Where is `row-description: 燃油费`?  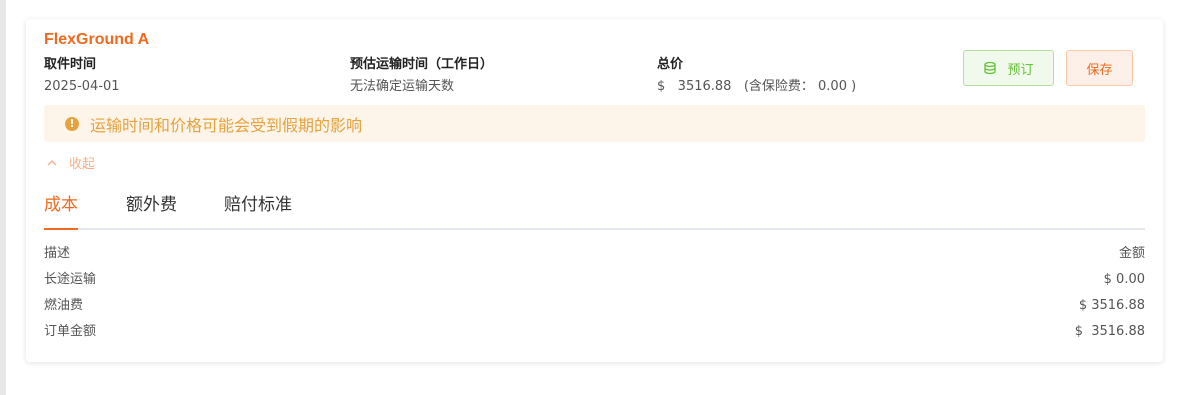 row-description: 燃油费 is located at coordinates (64, 305).